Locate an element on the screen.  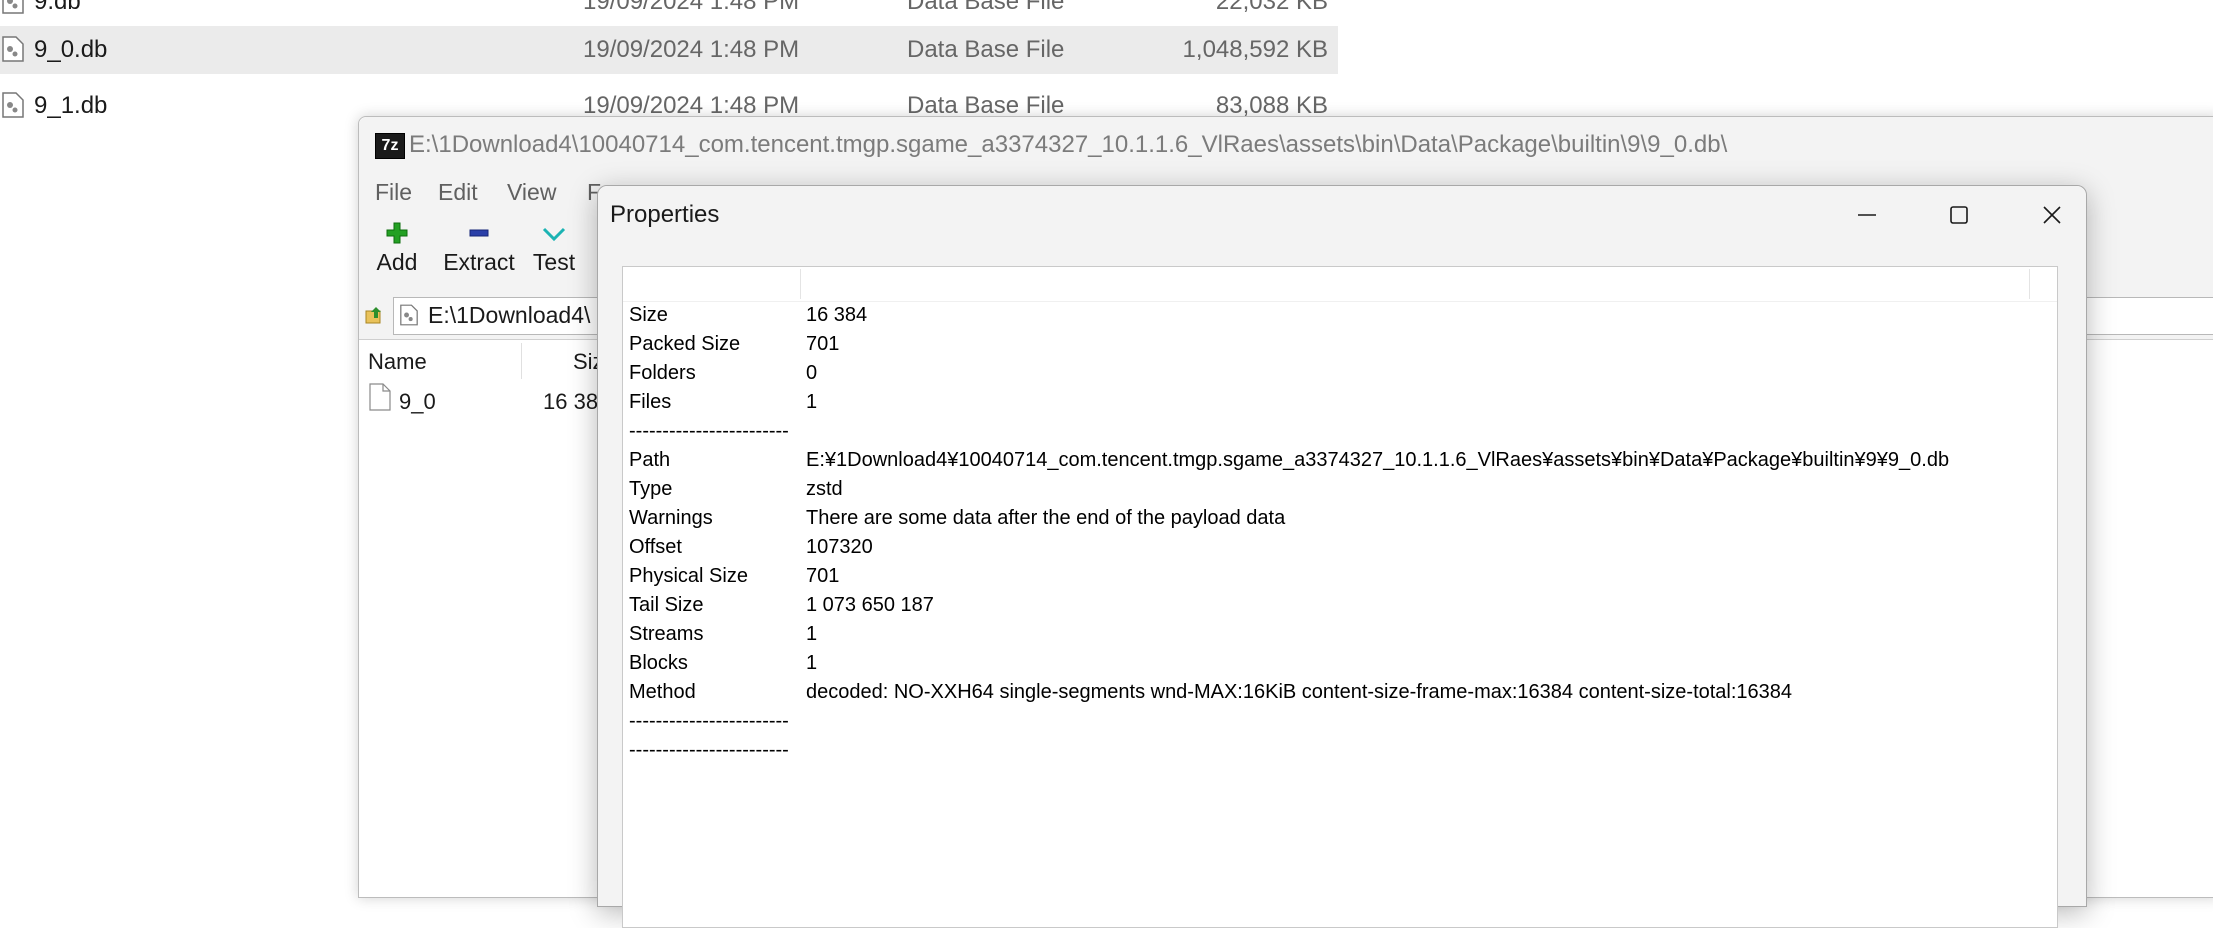
property-name: Method is located at coordinates (662, 692).